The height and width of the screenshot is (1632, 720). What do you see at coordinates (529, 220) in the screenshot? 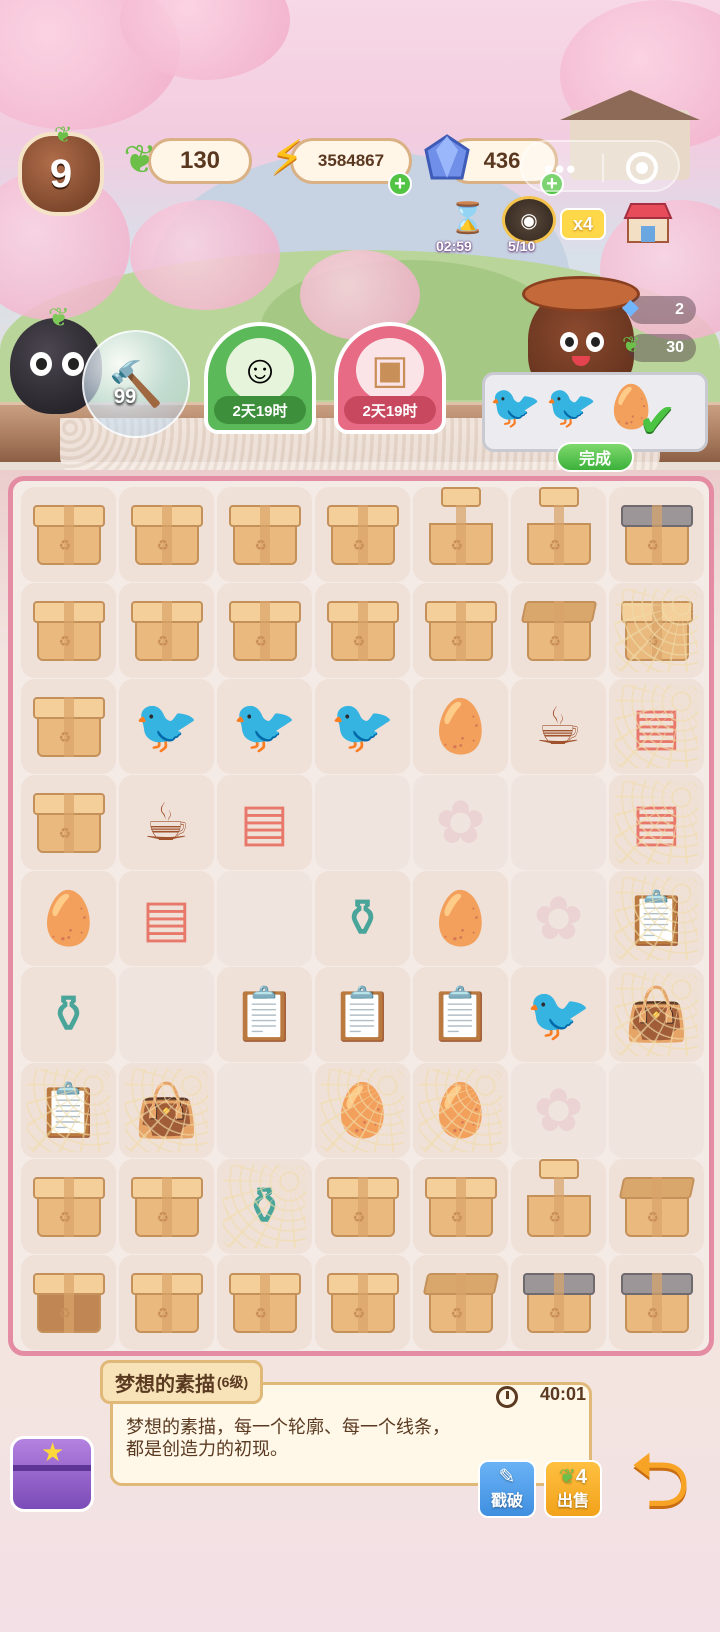
I see `collect-event-icon: ◉` at bounding box center [529, 220].